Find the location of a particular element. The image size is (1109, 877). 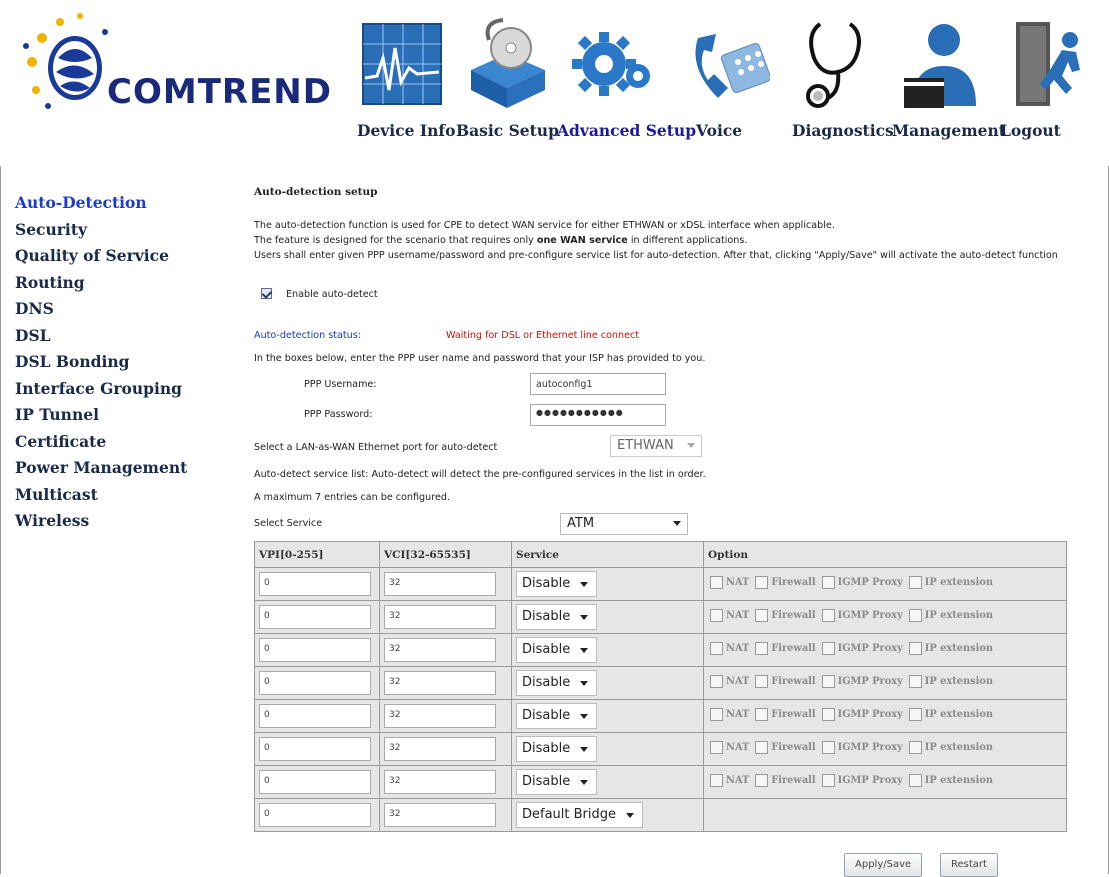

basic-setup-disc-icon is located at coordinates (508, 64).